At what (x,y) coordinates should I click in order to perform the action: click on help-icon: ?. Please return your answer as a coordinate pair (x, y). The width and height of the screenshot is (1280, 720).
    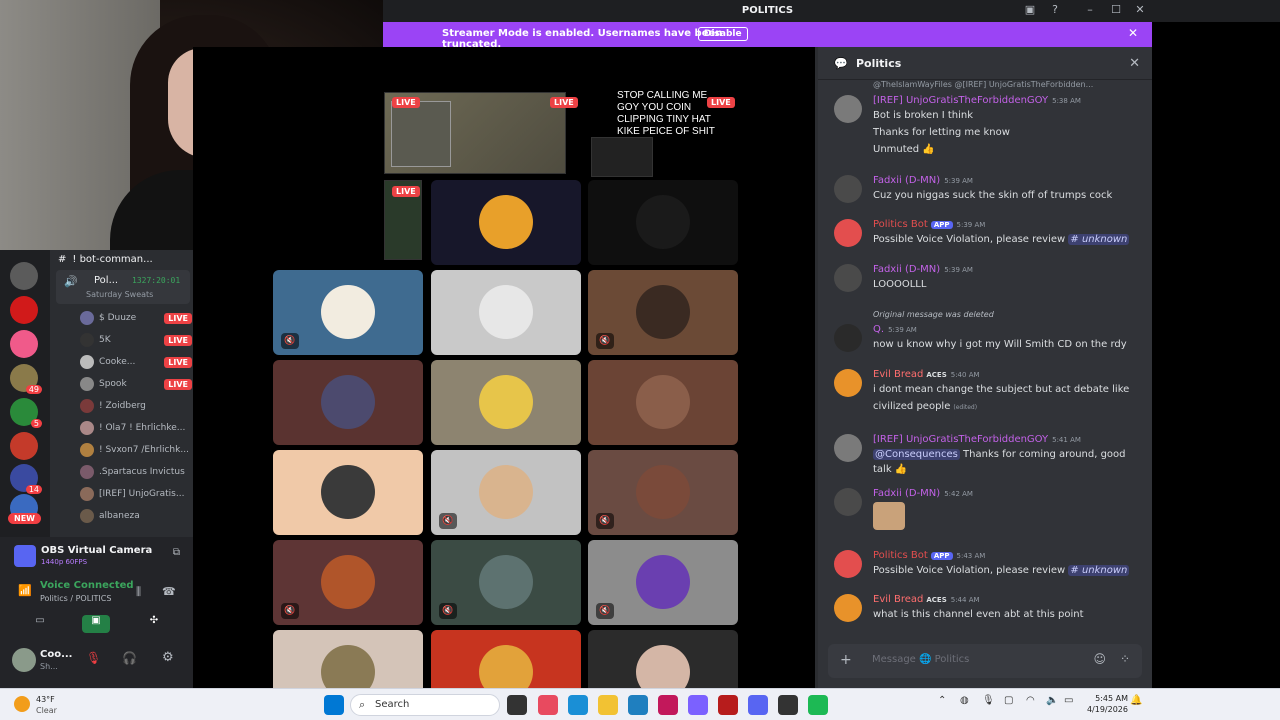
    Looking at the image, I should click on (1055, 11).